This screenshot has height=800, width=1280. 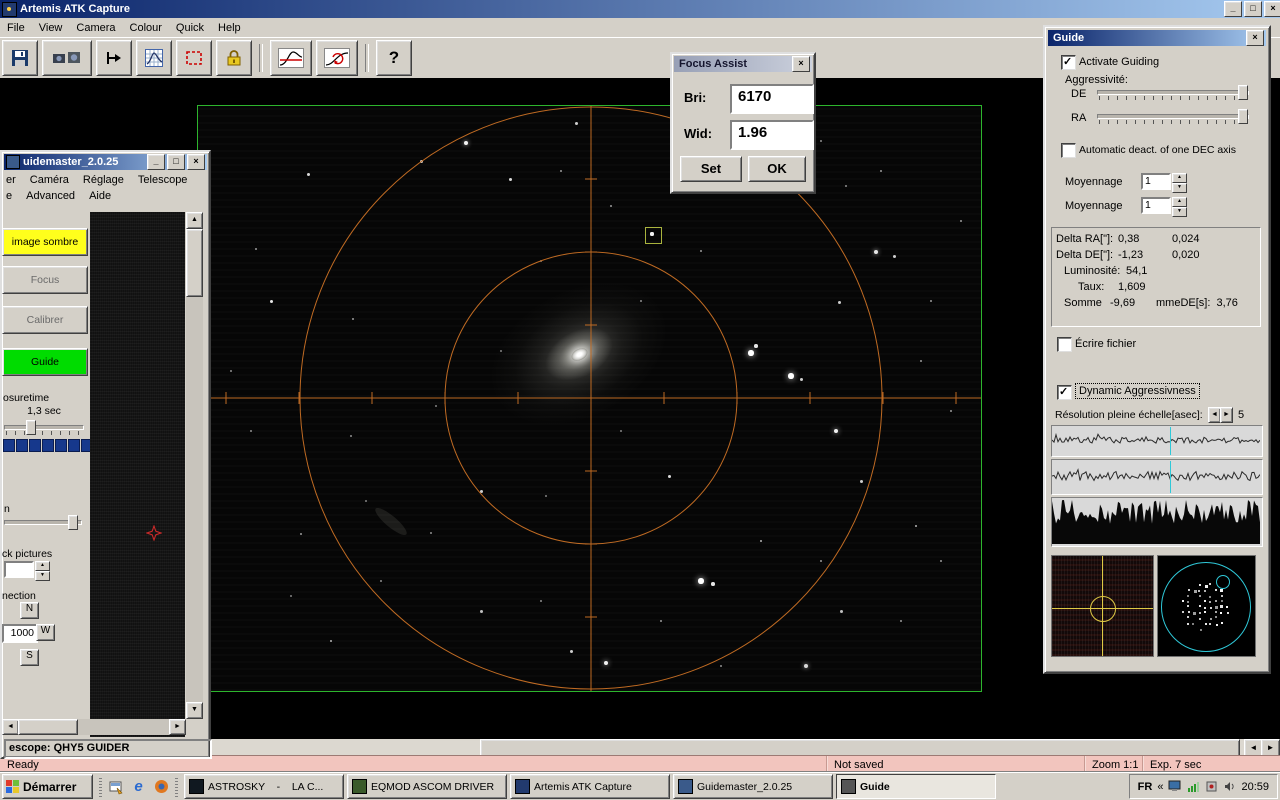 I want to click on browser-icon, so click(x=161, y=786).